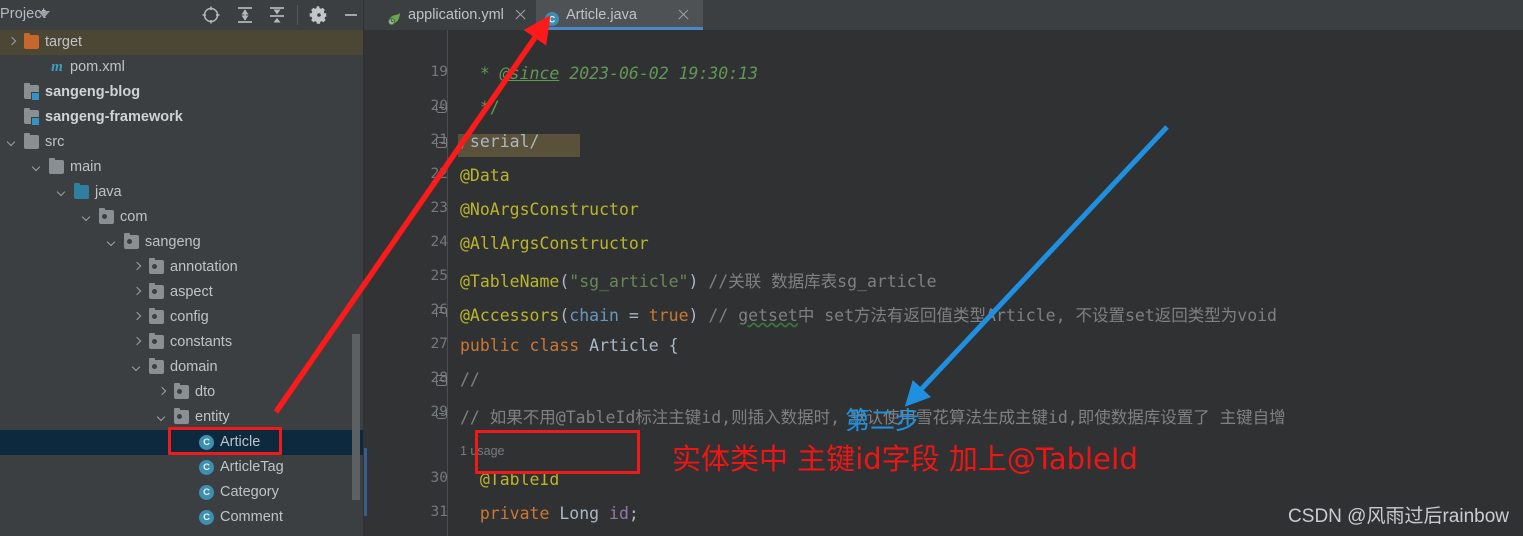 This screenshot has height=536, width=1523. I want to click on code-token: 2023-06-02 19:30:13, so click(659, 73).